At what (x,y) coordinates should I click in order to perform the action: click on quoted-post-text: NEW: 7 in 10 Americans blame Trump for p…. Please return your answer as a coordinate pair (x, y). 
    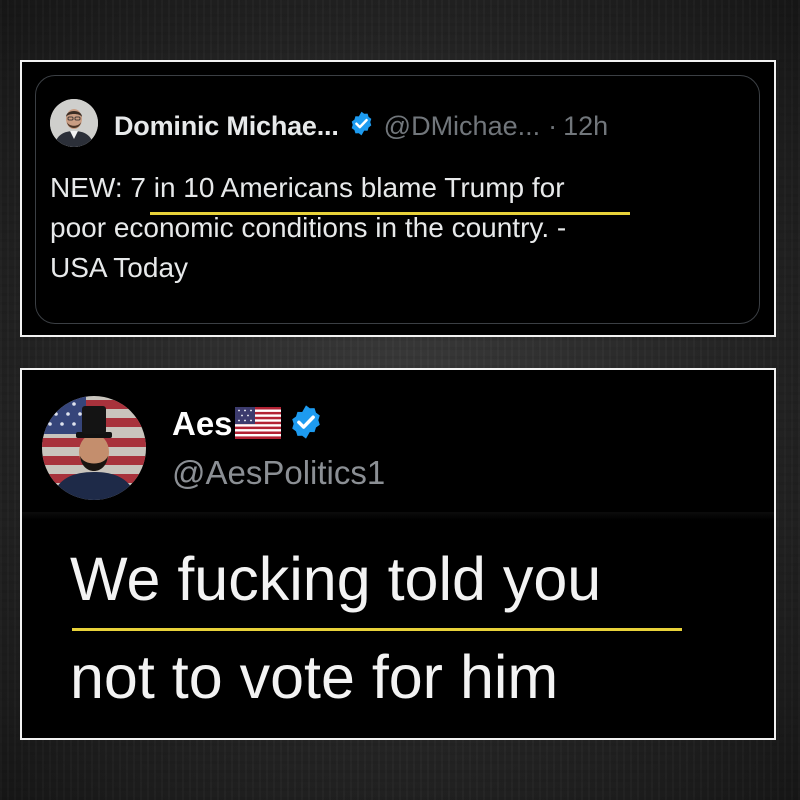
    Looking at the image, I should click on (390, 228).